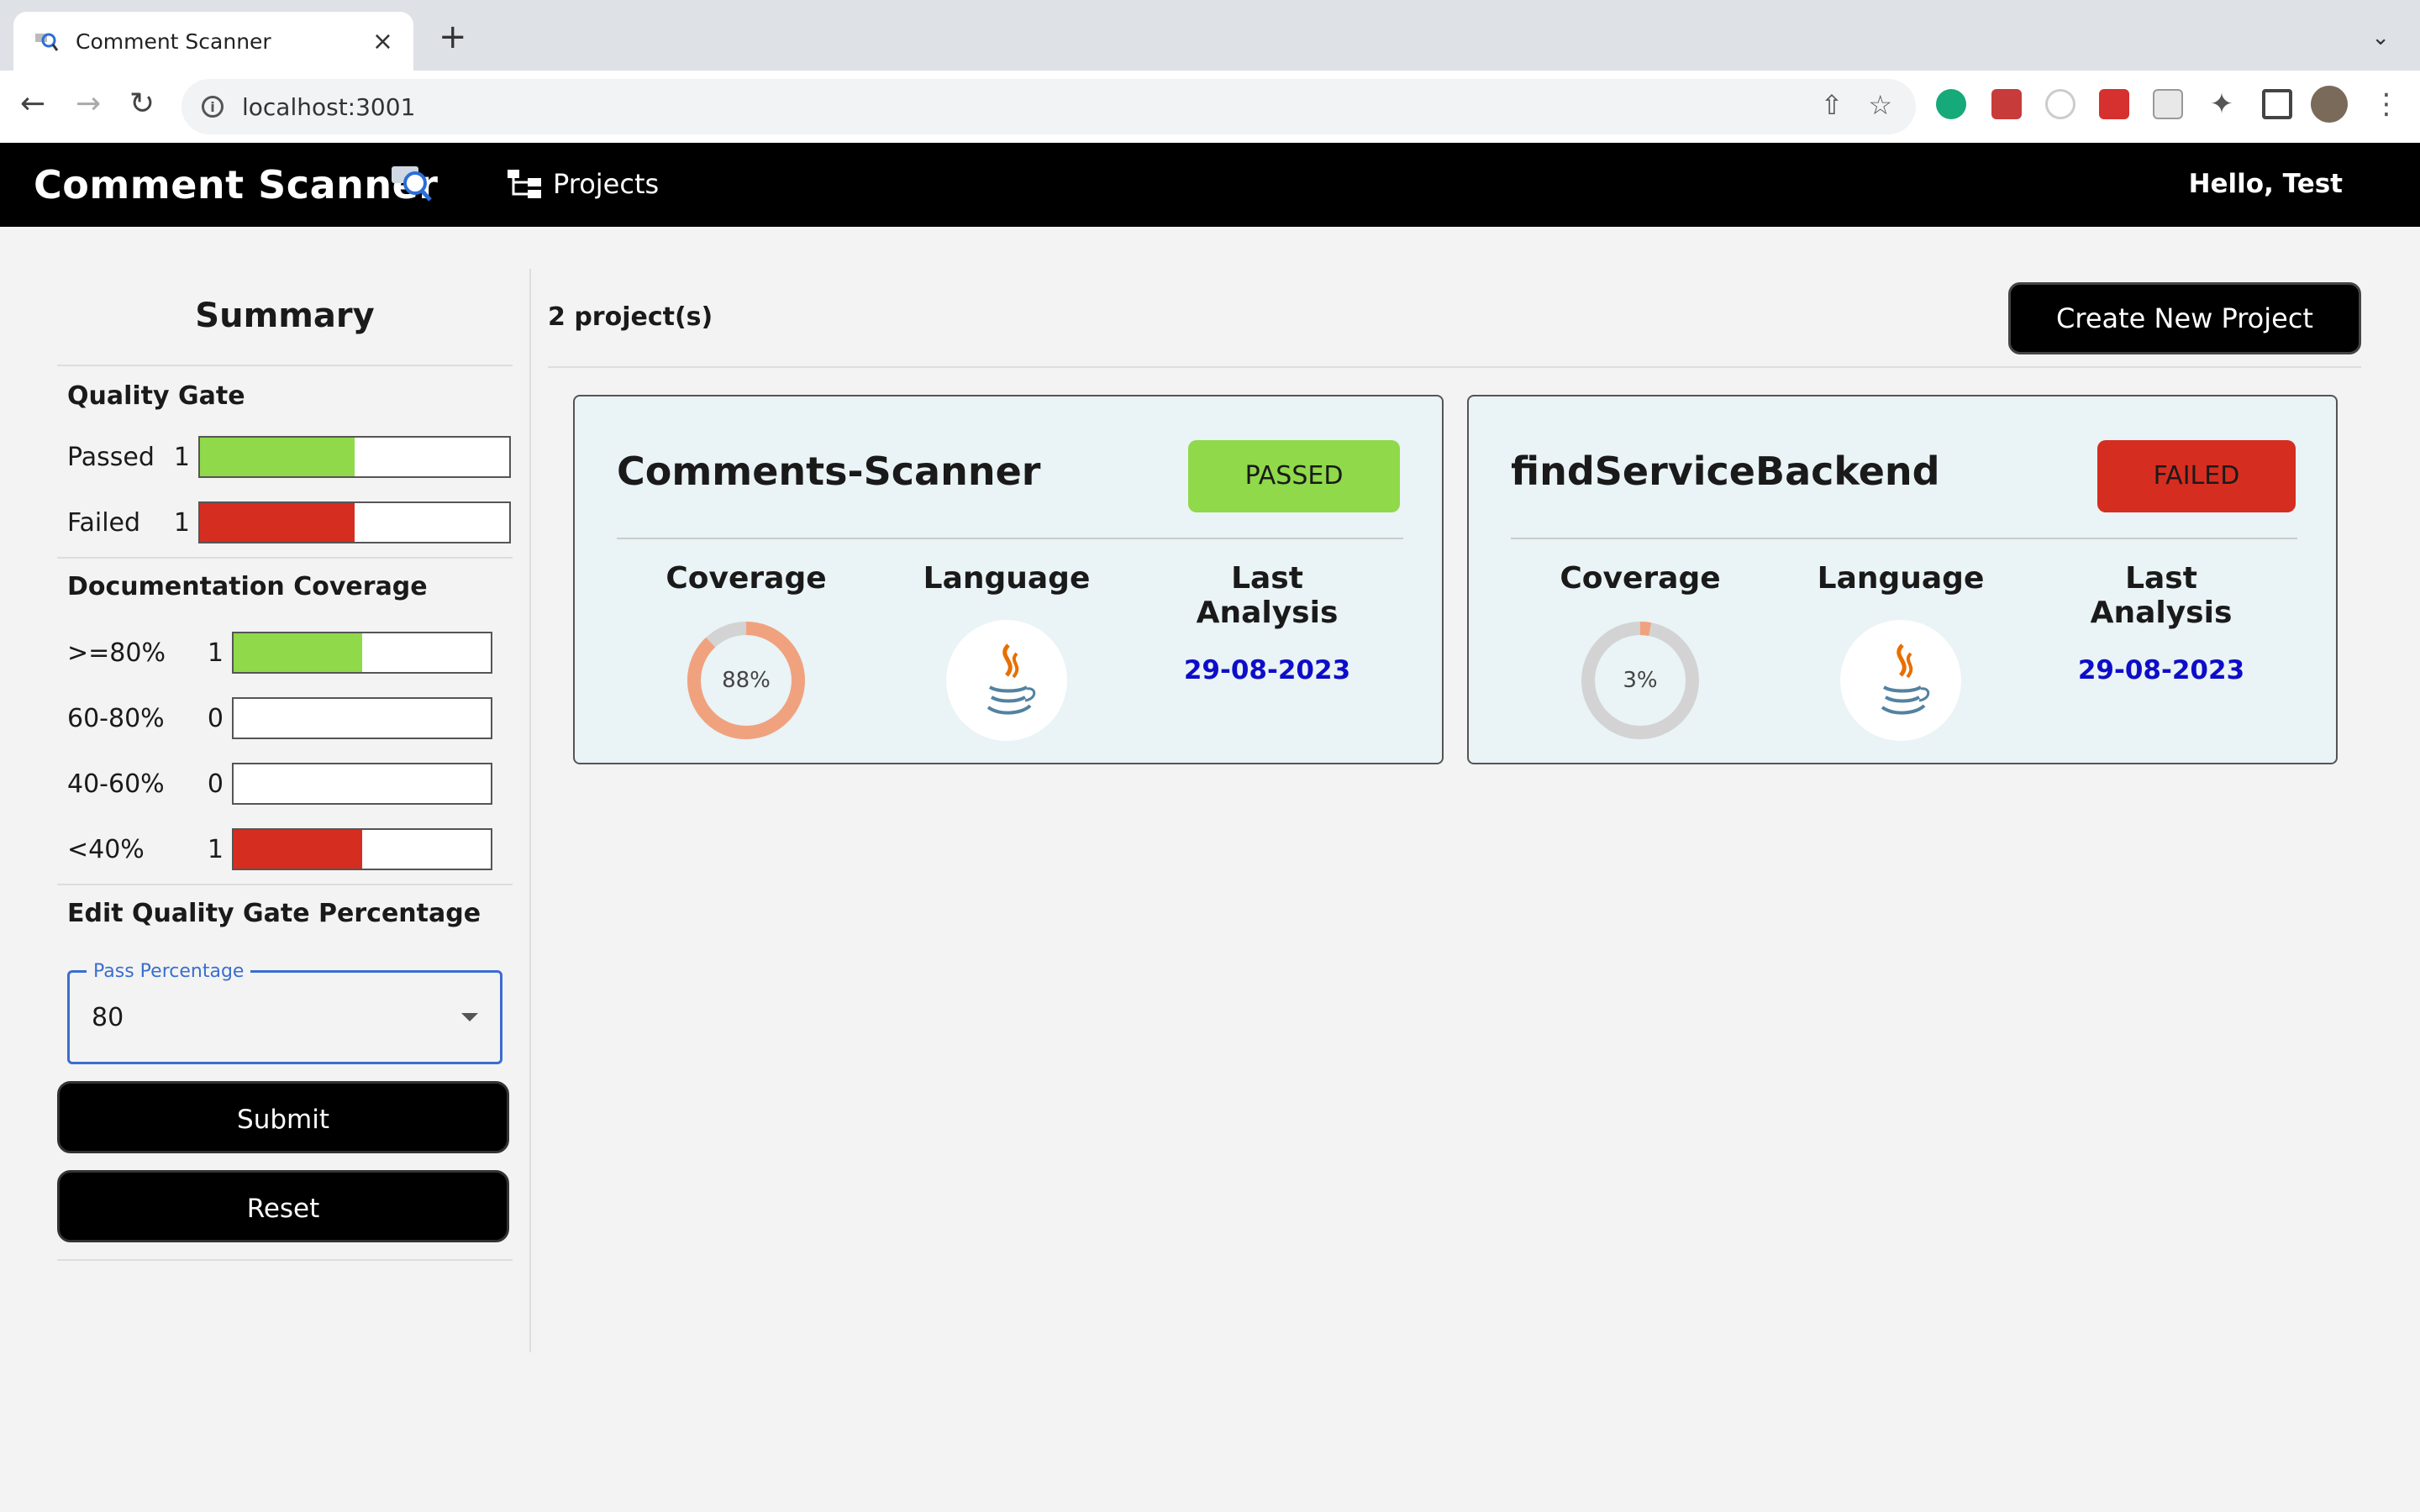 Image resolution: width=2420 pixels, height=1512 pixels. I want to click on doc-coverage-row: 60-80% 0, so click(285, 718).